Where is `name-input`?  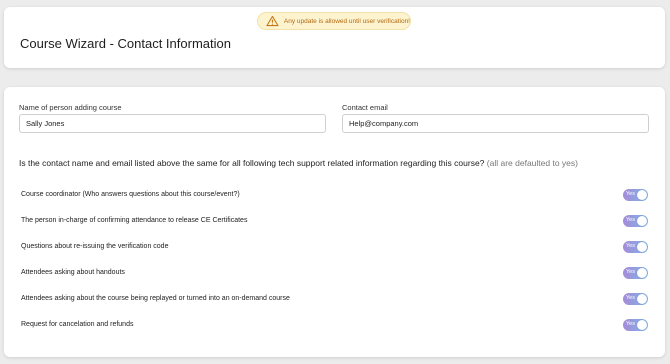
name-input is located at coordinates (172, 123).